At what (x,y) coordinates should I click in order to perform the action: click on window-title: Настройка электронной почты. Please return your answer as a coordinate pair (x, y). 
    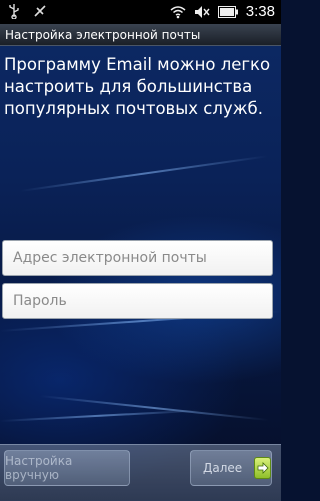
    Looking at the image, I should click on (103, 35).